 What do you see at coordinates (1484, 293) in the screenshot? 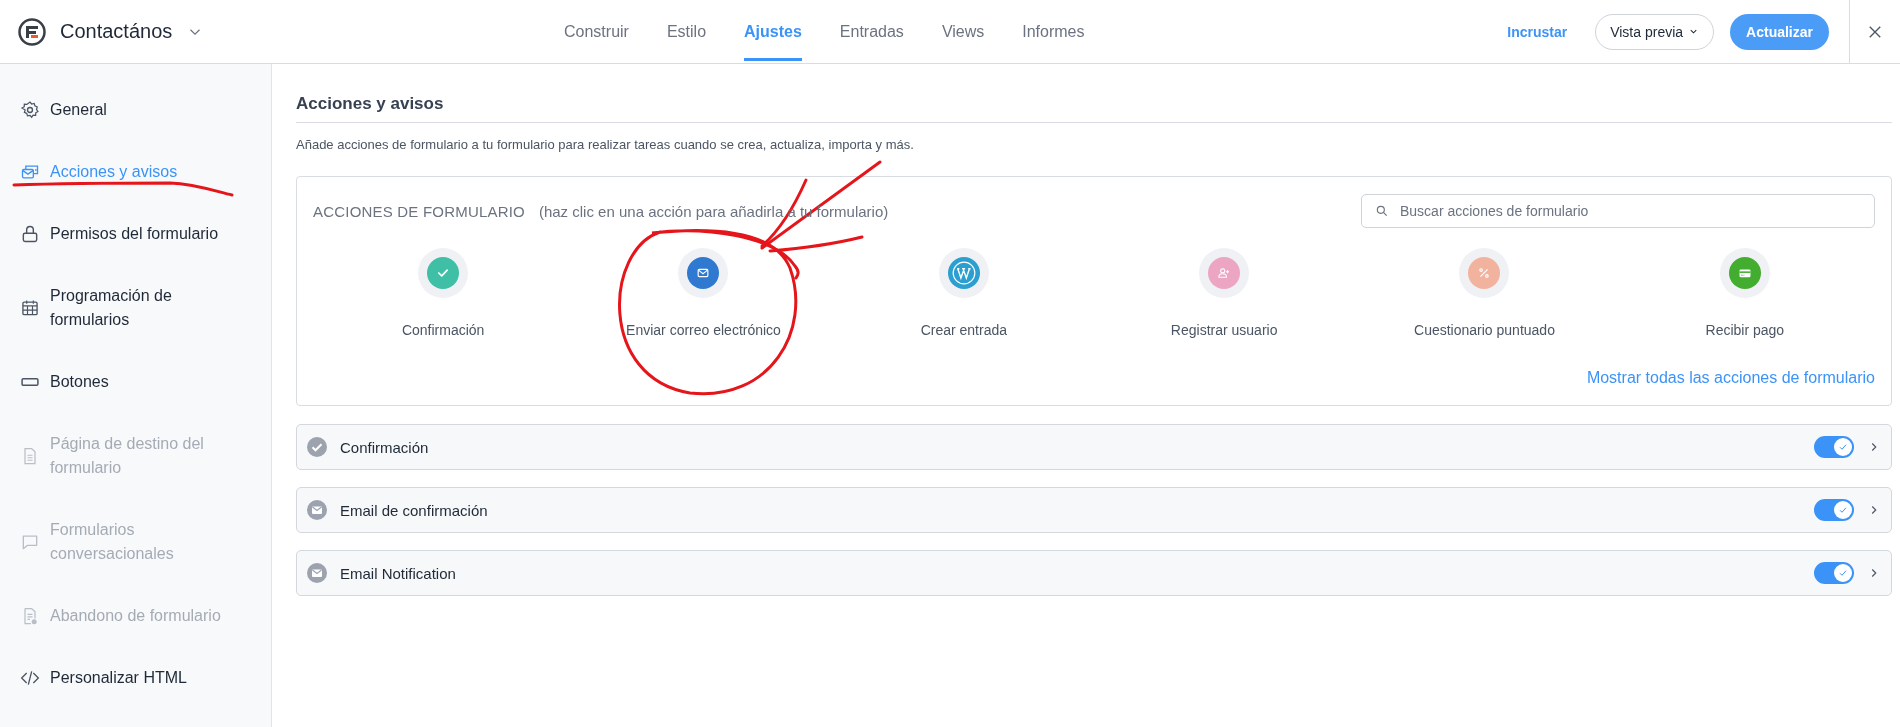
I see `action-option: Cuestionario puntuado` at bounding box center [1484, 293].